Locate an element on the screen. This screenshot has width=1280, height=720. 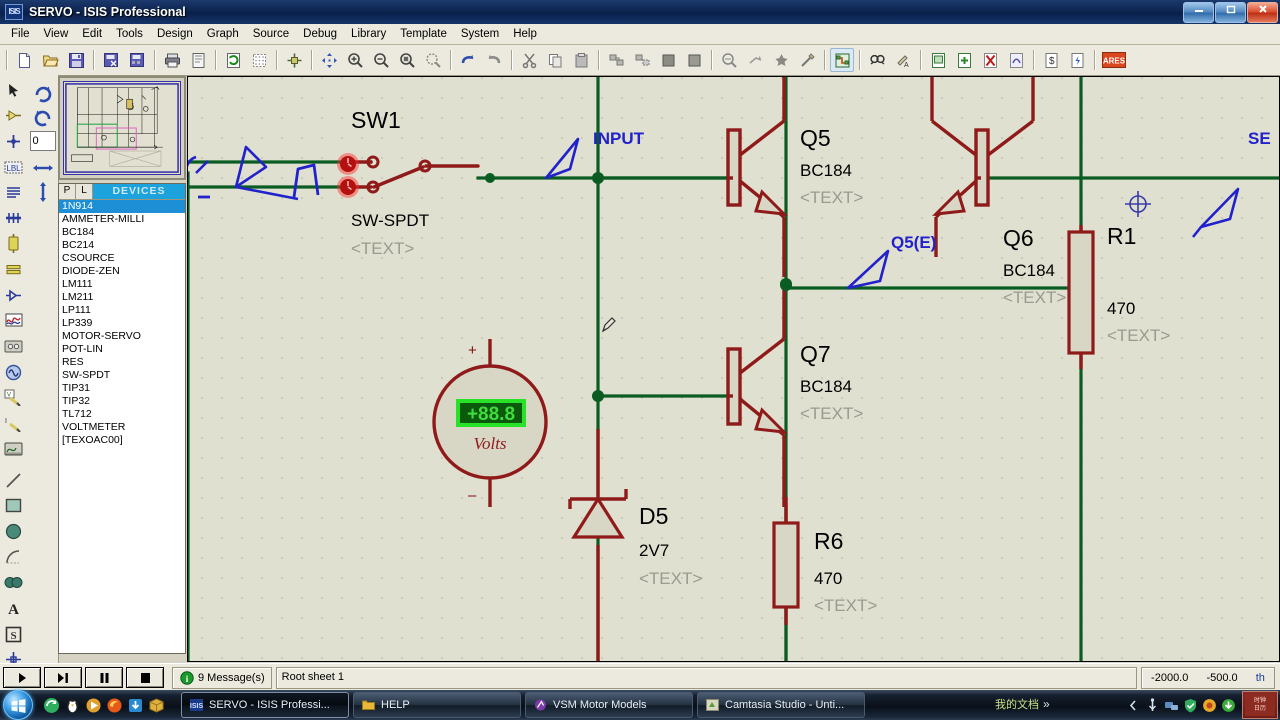
make-device-icon is located at coordinates (755, 60).